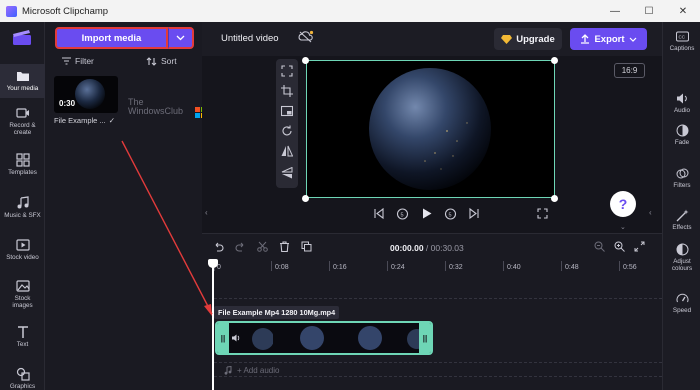 The height and width of the screenshot is (390, 700). Describe the element at coordinates (22, 121) in the screenshot. I see `nav-record-create: Record & create` at that location.